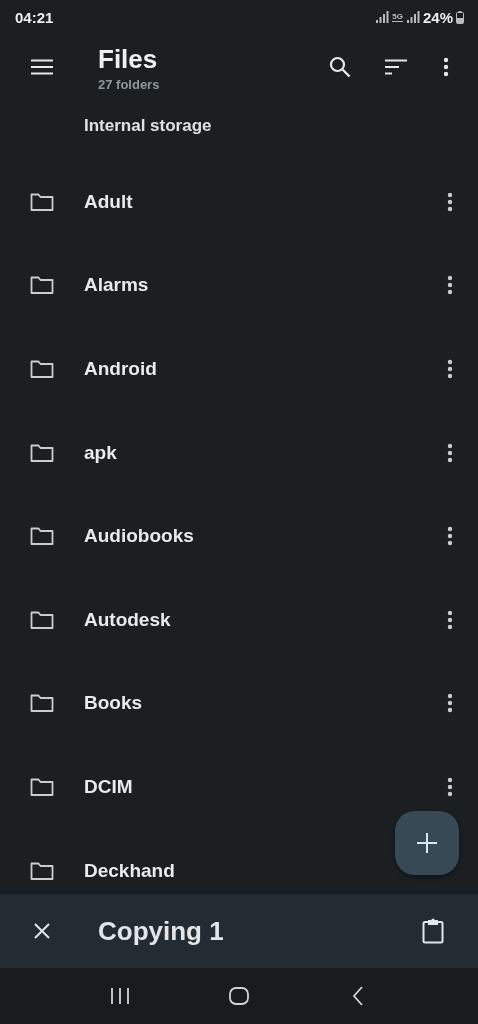  I want to click on folder-name: Android, so click(120, 369).